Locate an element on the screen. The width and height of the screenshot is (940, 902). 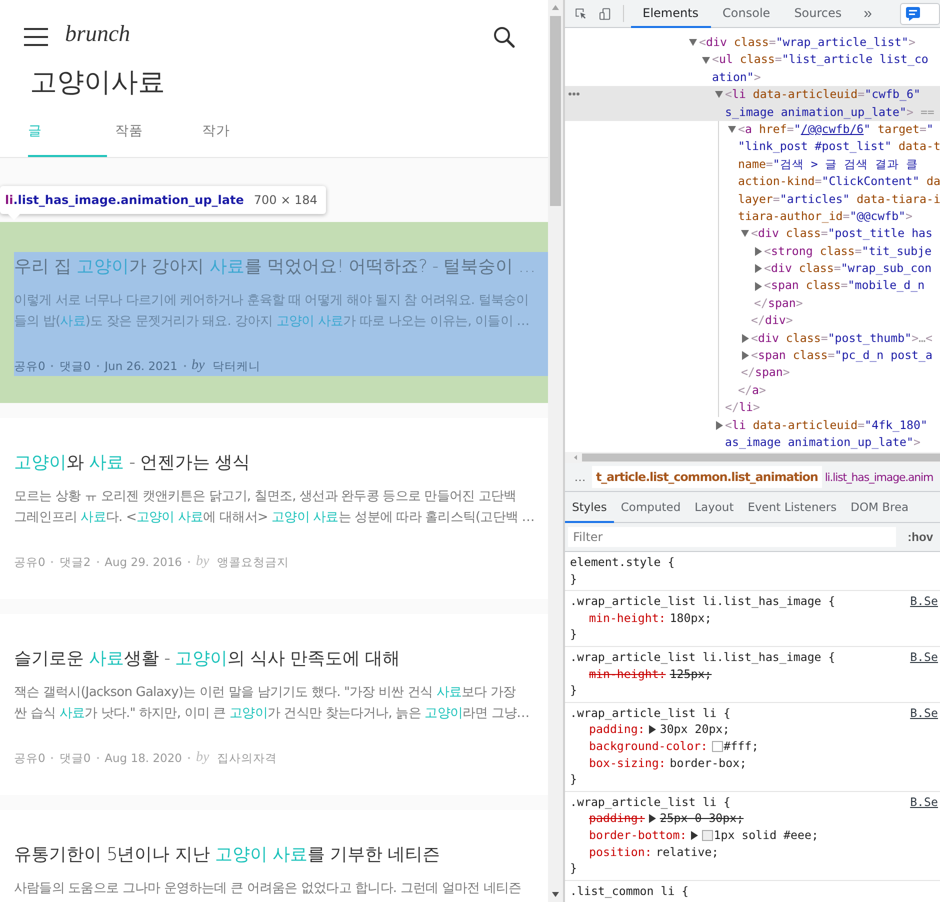
breadcrumb: t_article.list_common.list_animation is located at coordinates (707, 477).